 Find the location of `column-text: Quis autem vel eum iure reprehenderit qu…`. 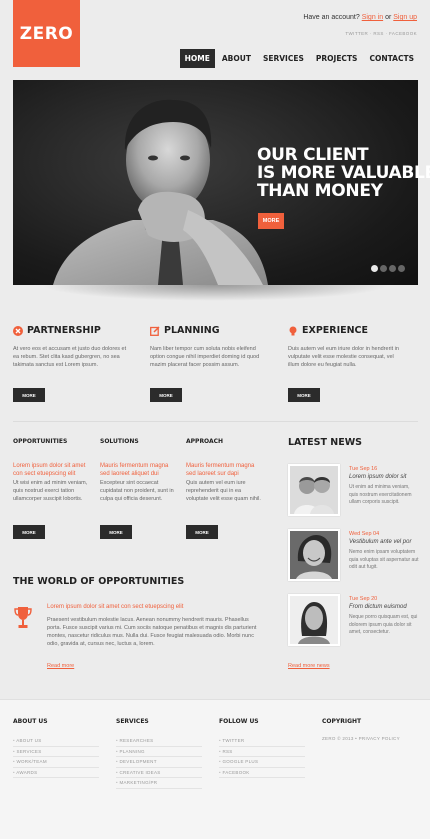

column-text: Quis autem vel eum iure reprehenderit qu… is located at coordinates (223, 491).